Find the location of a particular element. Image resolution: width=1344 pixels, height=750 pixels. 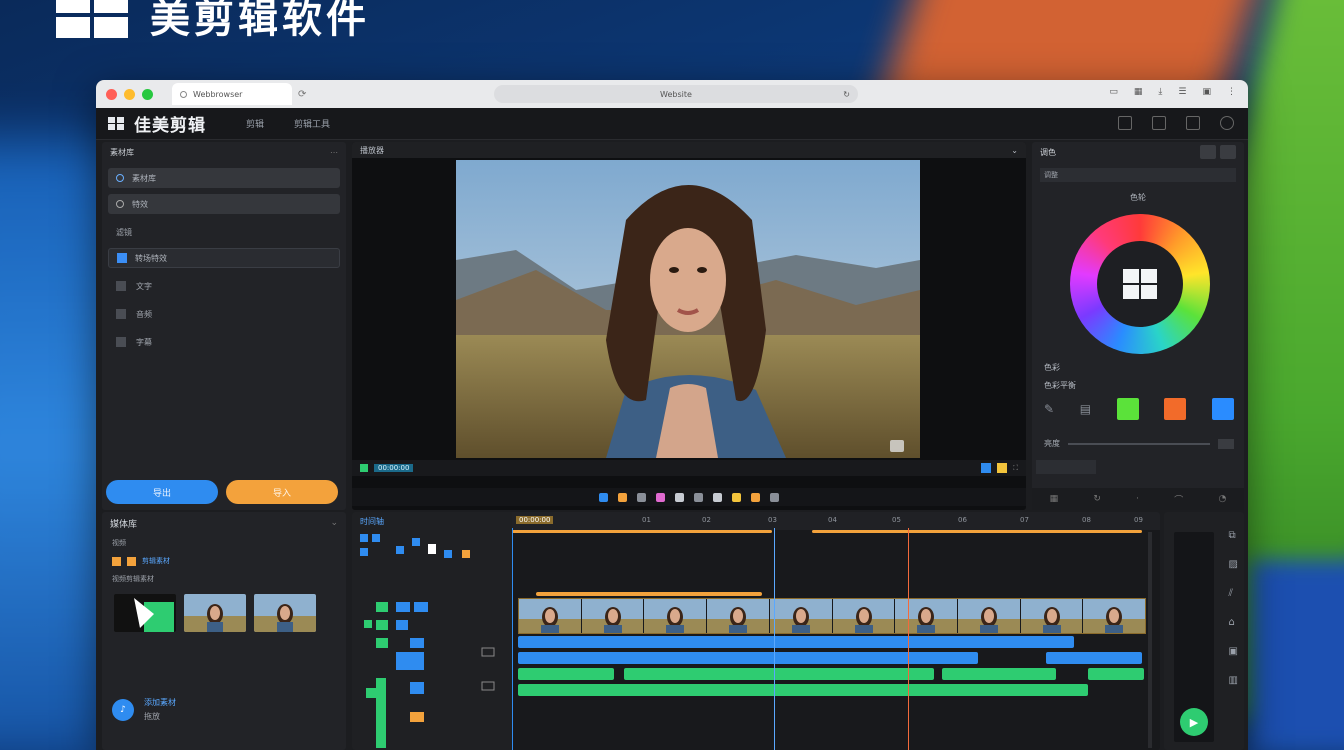

time-ruler: 00:00:00 01 02 03 04 05 06 07 08 09 is located at coordinates (836, 521).